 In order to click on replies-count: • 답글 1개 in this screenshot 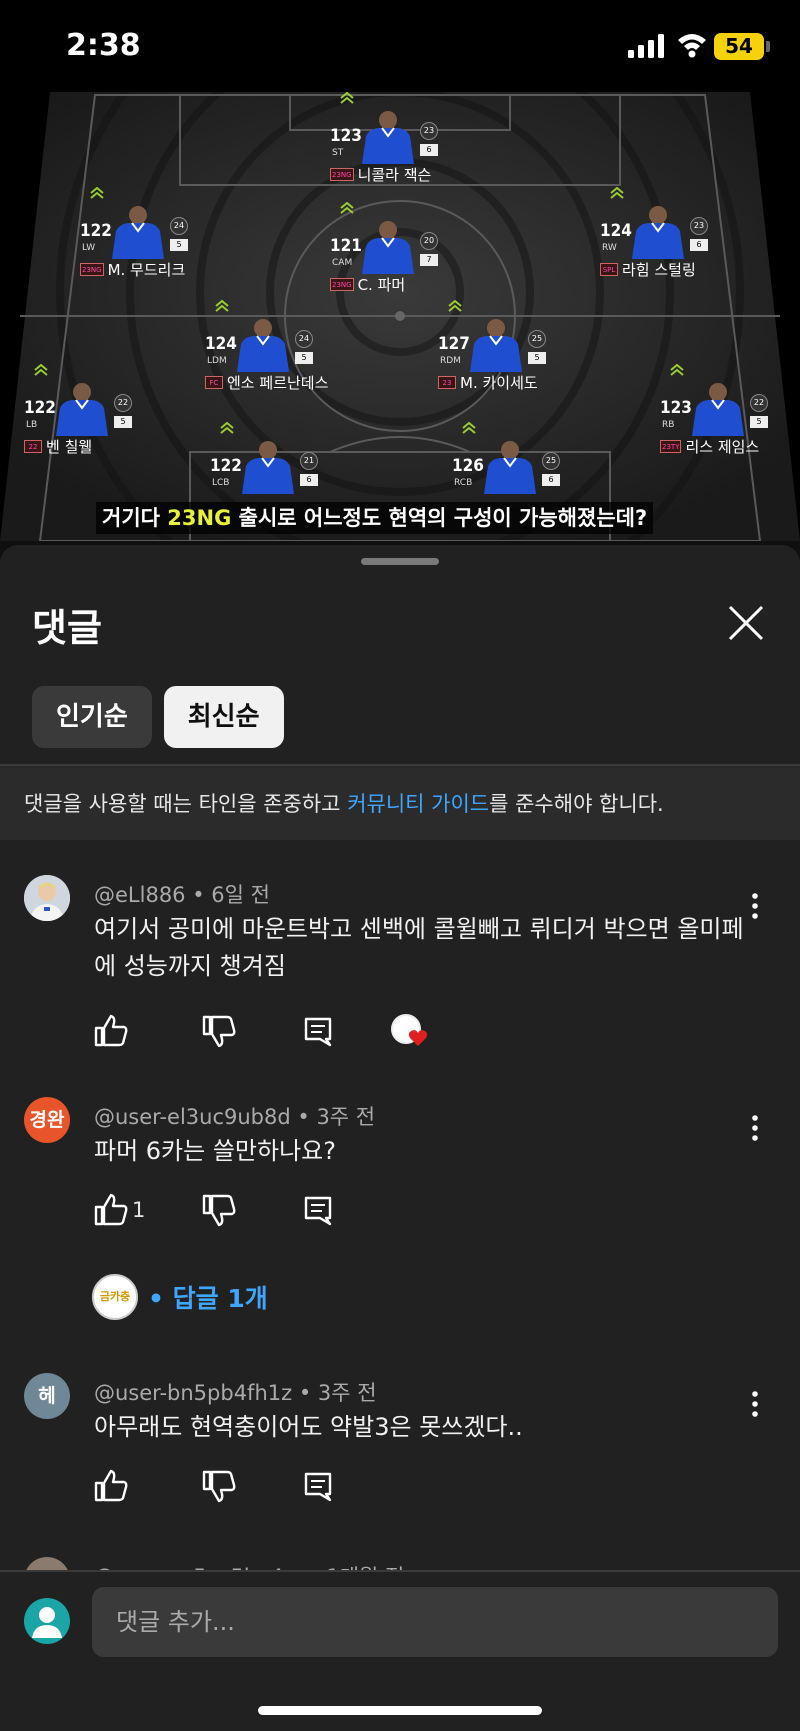, I will do `click(208, 1297)`.